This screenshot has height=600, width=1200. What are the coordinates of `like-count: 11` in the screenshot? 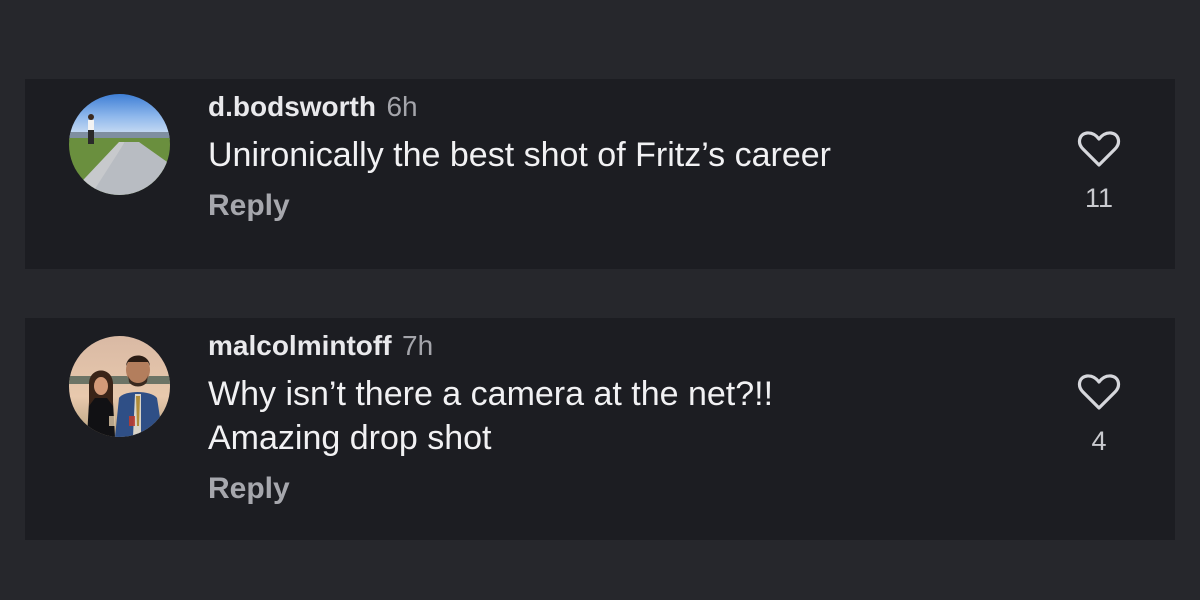 It's located at (1099, 198).